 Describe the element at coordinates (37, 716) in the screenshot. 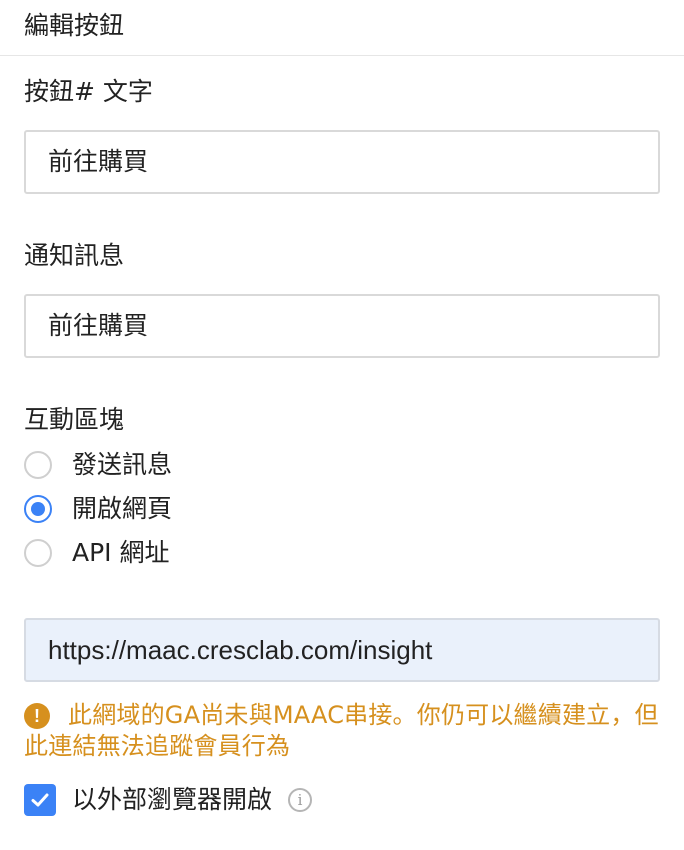

I see `exclamation-circle-icon: !` at that location.